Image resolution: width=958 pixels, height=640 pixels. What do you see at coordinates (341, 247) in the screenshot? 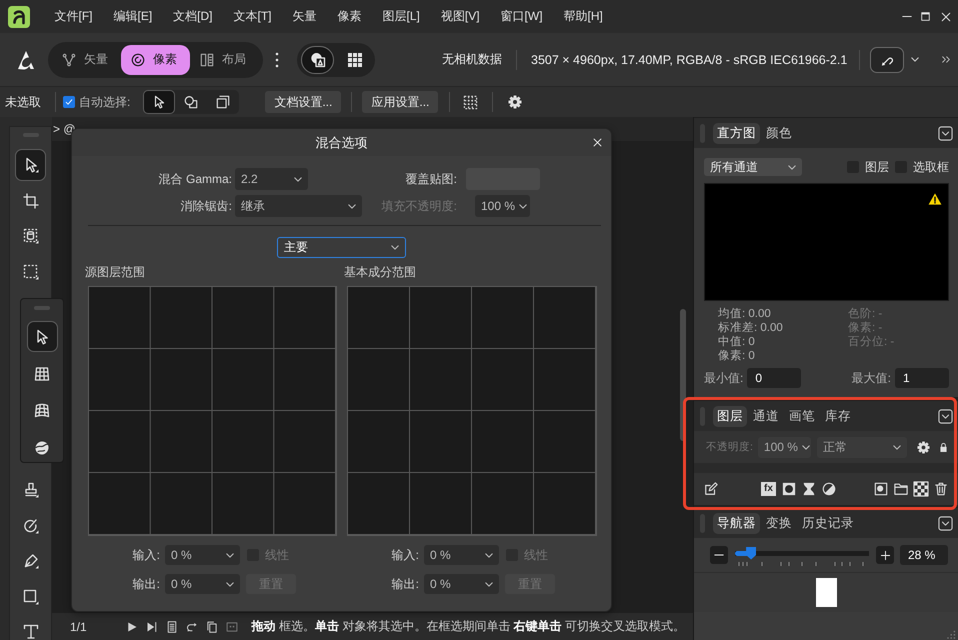
I see `channel-dropdown: 主要` at bounding box center [341, 247].